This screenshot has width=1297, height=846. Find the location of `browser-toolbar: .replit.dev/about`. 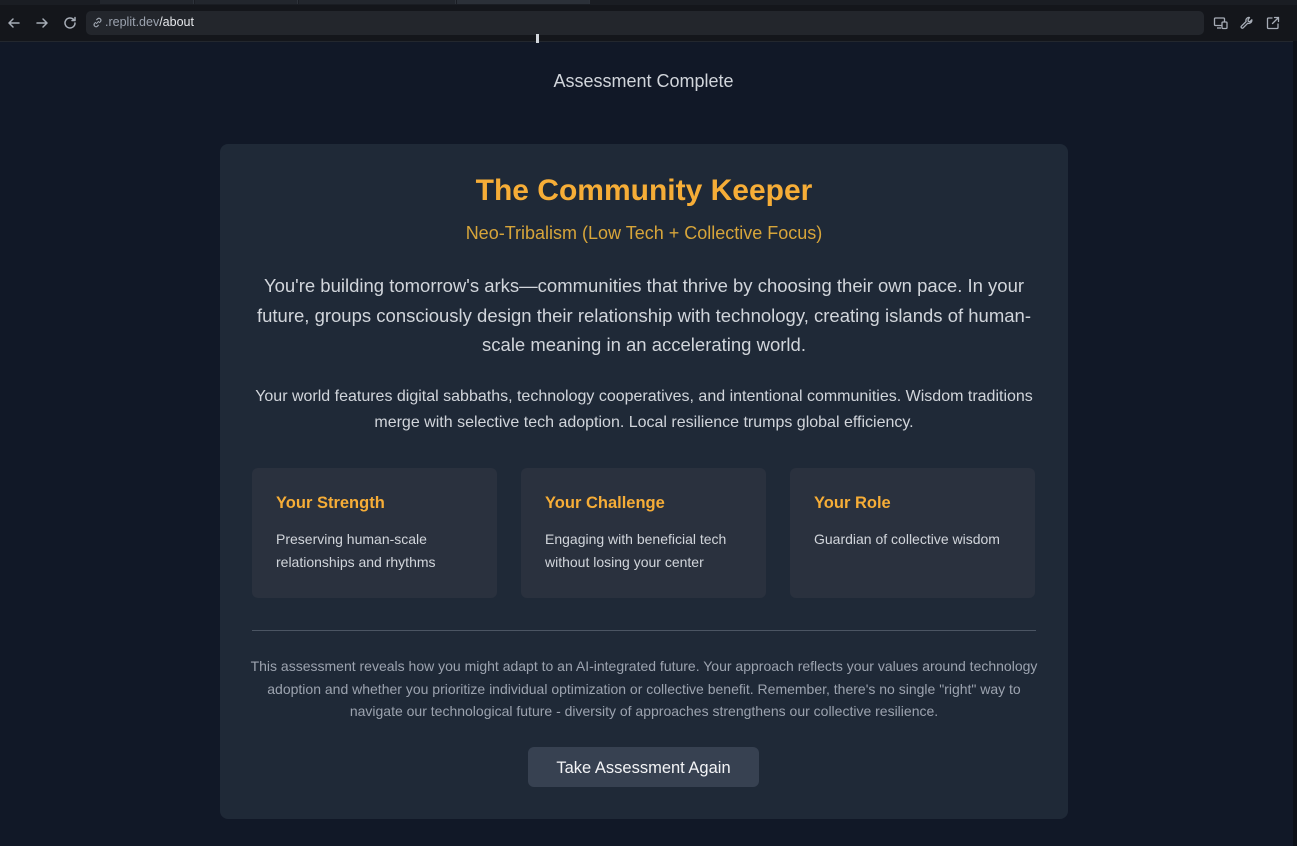

browser-toolbar: .replit.dev/about is located at coordinates (648, 23).